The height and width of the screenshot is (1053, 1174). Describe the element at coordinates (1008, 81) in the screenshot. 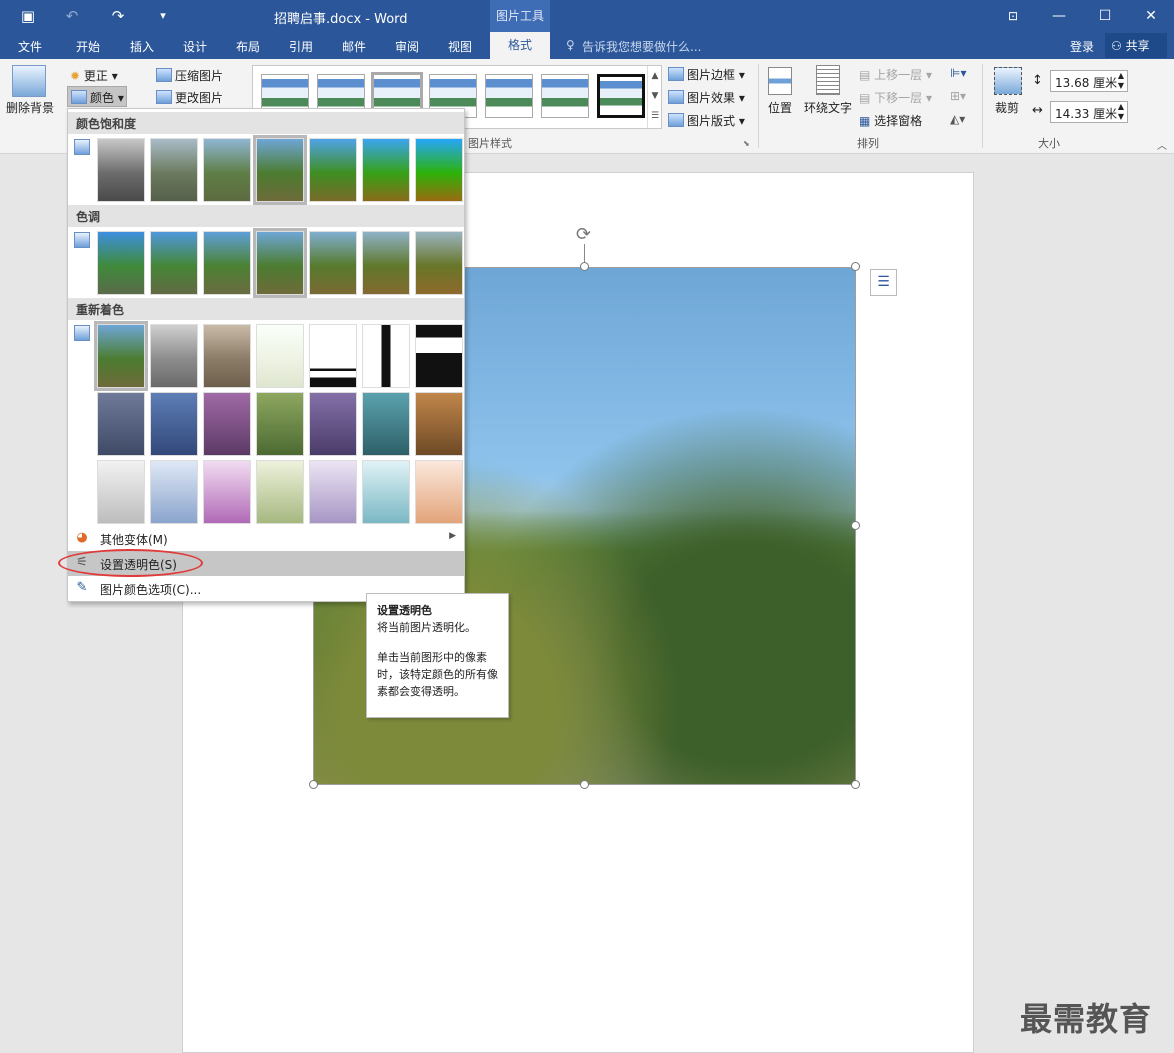

I see `crop-icon` at that location.